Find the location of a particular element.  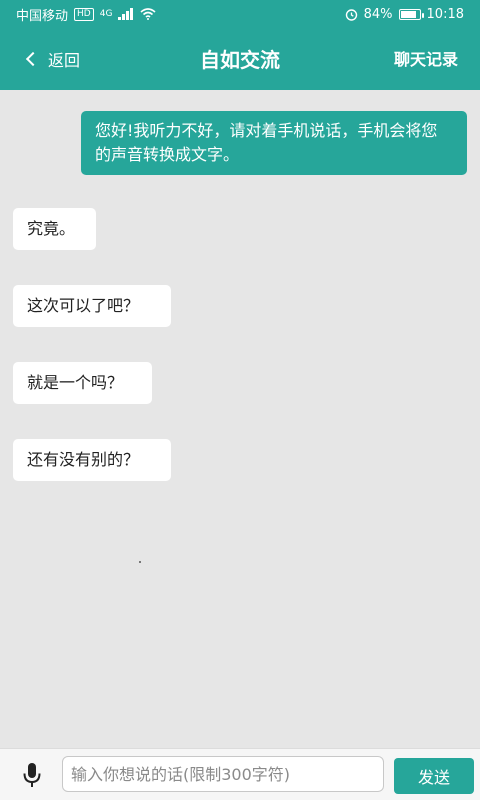

message-text: 这次可以了吧？ is located at coordinates (83, 305).